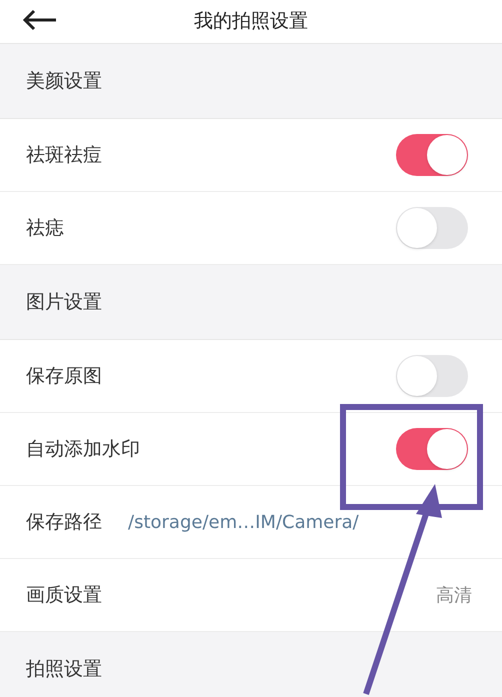 The height and width of the screenshot is (697, 502). I want to click on setting-label: 保存路径, so click(64, 522).